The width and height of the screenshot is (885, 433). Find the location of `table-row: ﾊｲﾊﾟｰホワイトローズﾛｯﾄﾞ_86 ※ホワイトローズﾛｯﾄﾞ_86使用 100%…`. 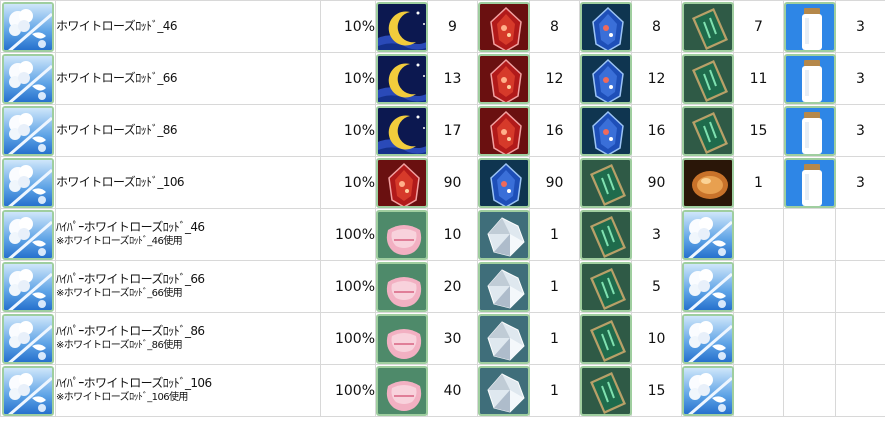

table-row: ﾊｲﾊﾟｰホワイトローズﾛｯﾄﾞ_86 ※ホワイトローズﾛｯﾄﾞ_86使用 100%… is located at coordinates (442, 338).